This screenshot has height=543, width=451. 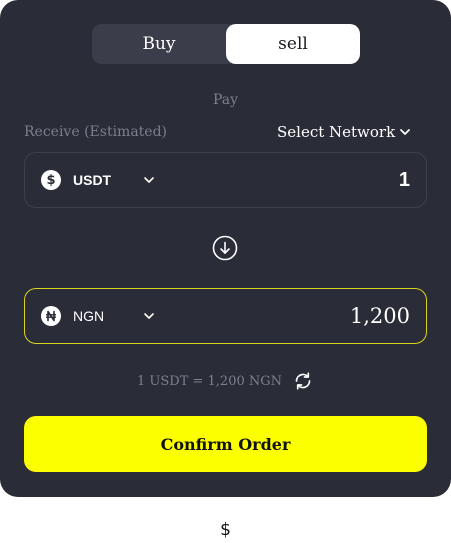 What do you see at coordinates (225, 530) in the screenshot?
I see `dollar-sign-text: $` at bounding box center [225, 530].